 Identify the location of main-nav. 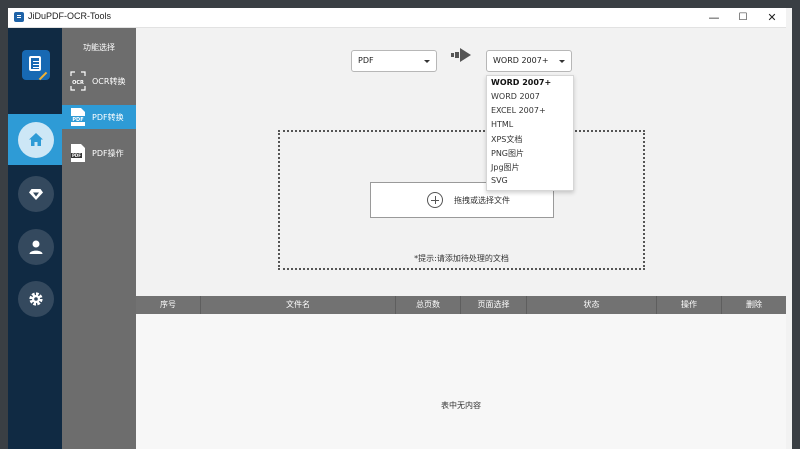
(35, 238).